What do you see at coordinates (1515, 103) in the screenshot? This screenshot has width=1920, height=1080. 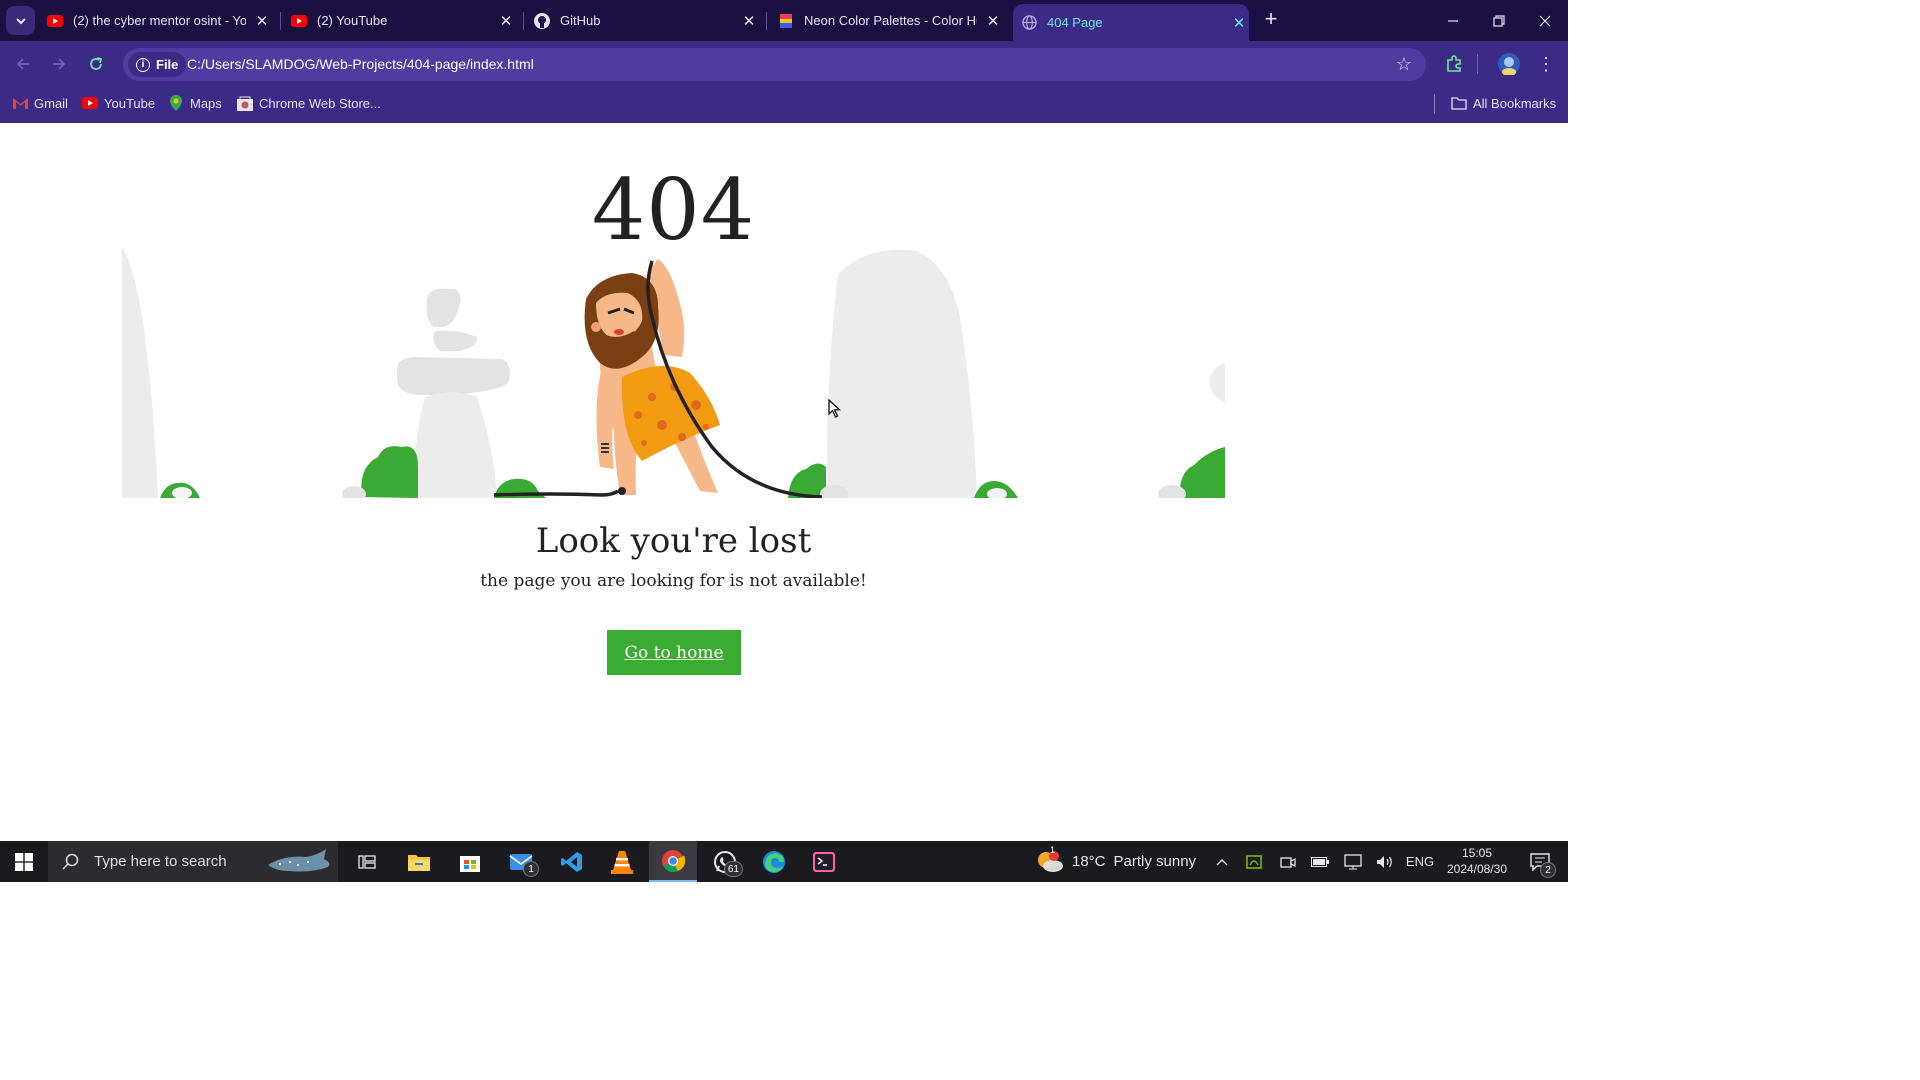 I see `all-bookmarks-label: All Bookmarks` at bounding box center [1515, 103].